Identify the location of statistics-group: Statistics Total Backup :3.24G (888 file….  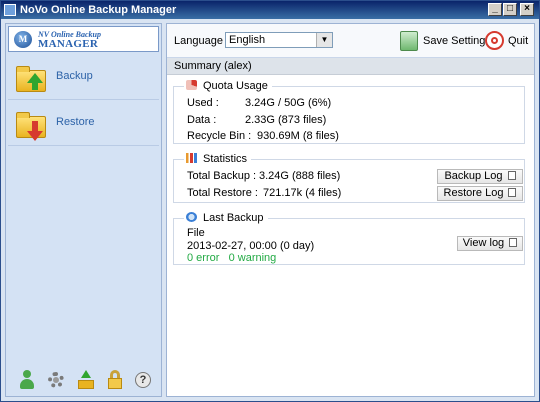
(349, 178).